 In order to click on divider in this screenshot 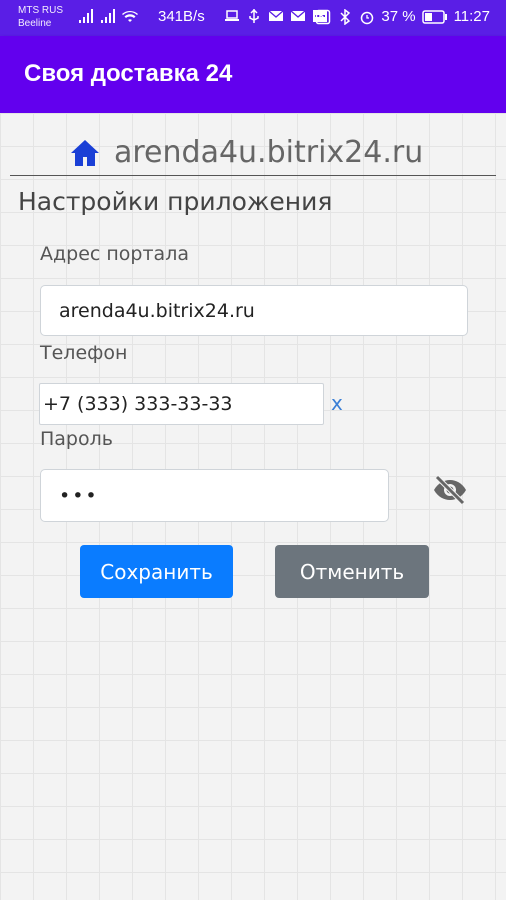, I will do `click(253, 175)`.